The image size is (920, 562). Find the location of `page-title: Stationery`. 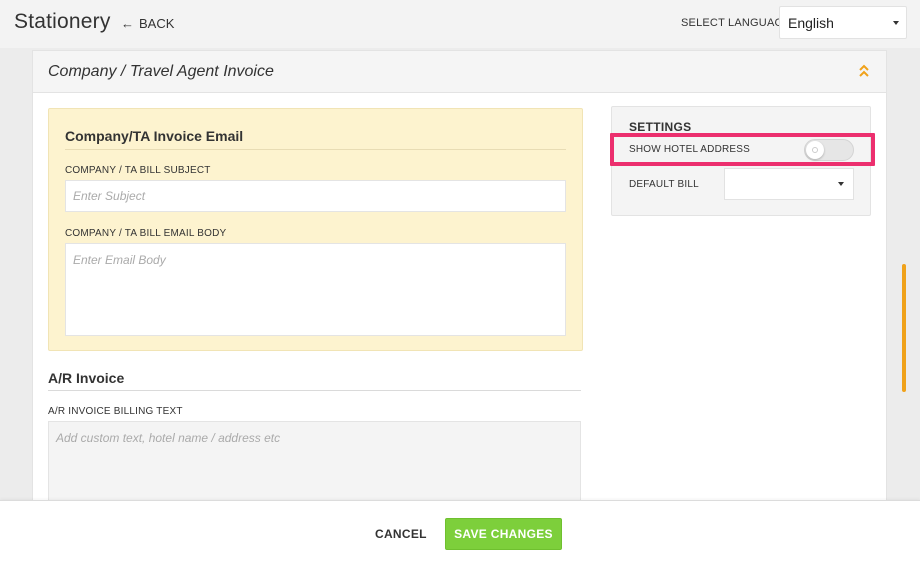

page-title: Stationery is located at coordinates (62, 21).